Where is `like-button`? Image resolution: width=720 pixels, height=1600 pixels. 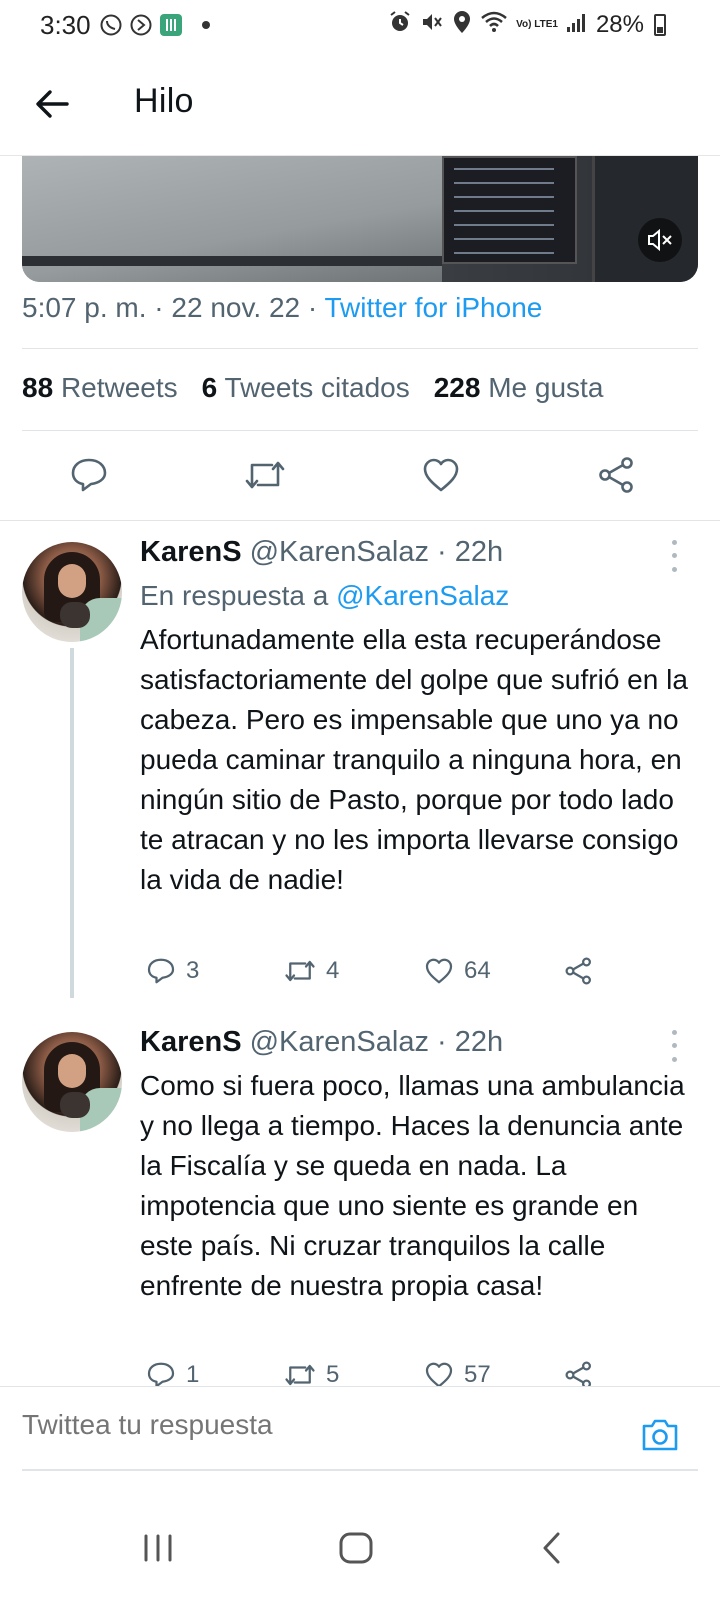 like-button is located at coordinates (441, 475).